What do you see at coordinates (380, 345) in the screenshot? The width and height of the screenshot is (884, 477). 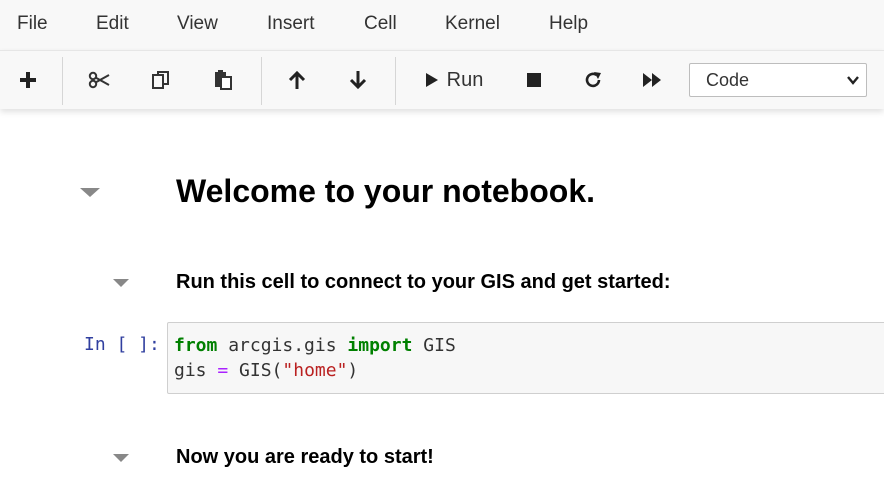 I see `code-keyword: import` at bounding box center [380, 345].